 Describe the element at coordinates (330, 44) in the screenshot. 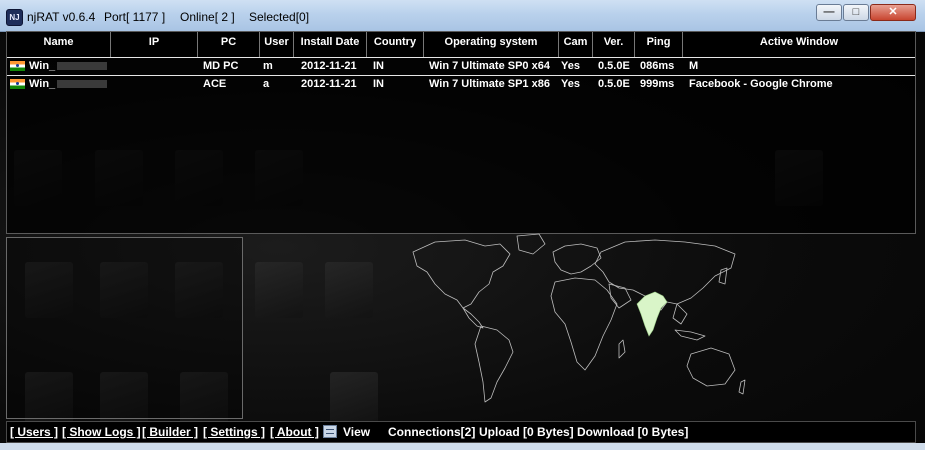

I see `column-header-install-date: Install Date` at that location.